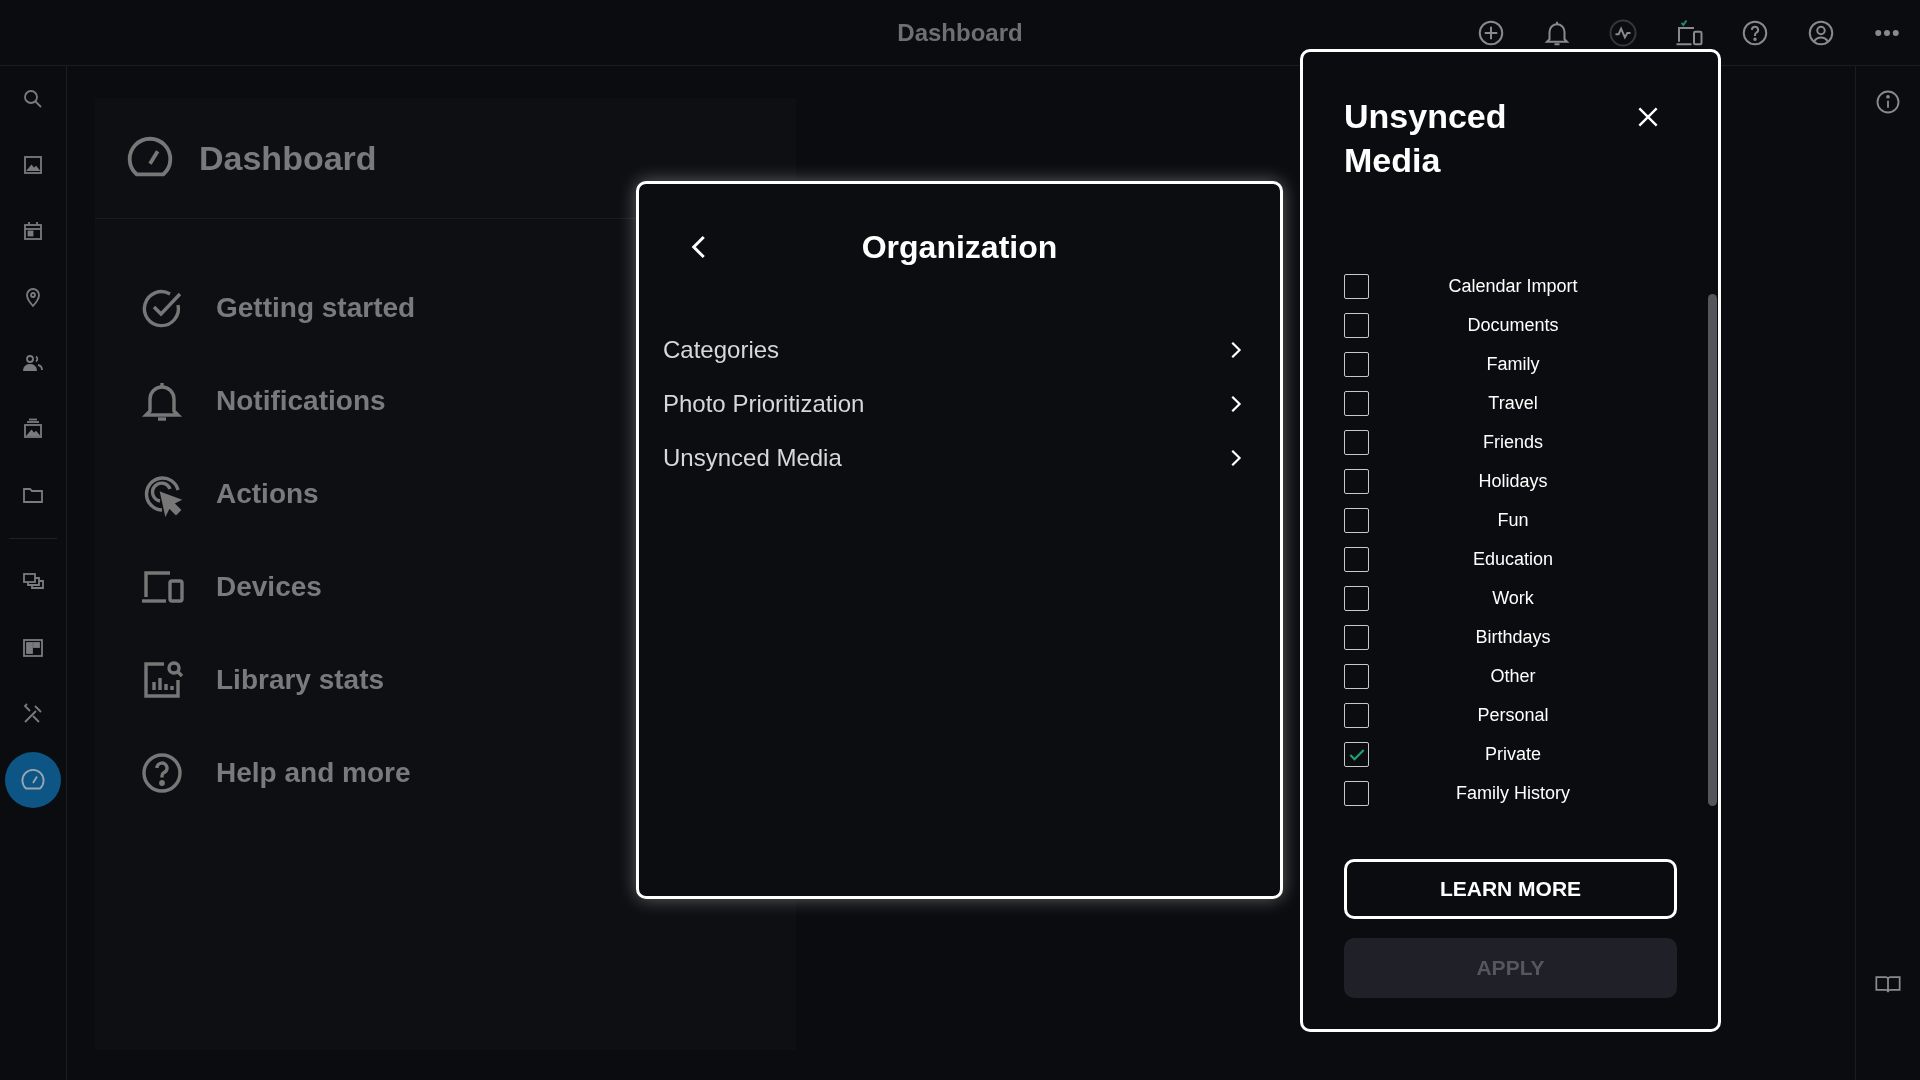 The image size is (1920, 1080). I want to click on option-label: Family History, so click(1513, 793).